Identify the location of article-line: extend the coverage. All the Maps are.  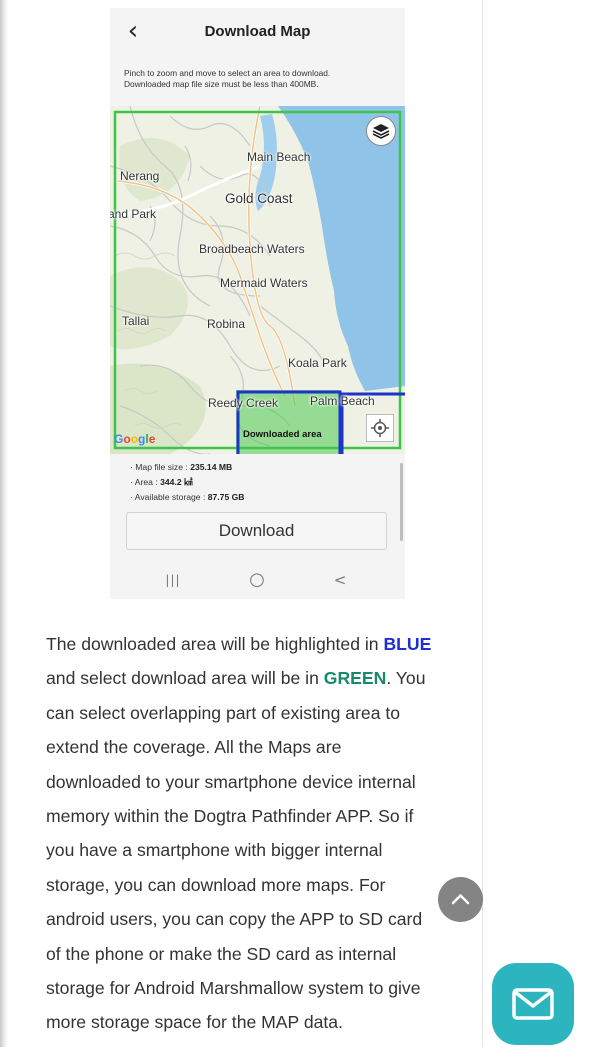
(194, 747).